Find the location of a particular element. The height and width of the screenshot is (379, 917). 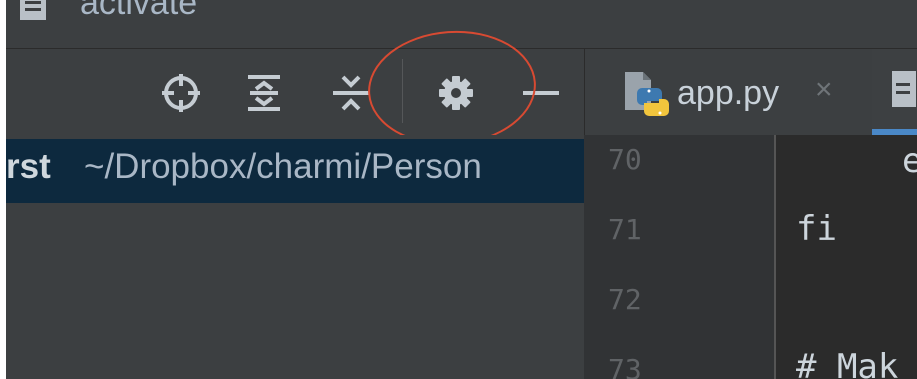

line-number: 71 is located at coordinates (625, 229).